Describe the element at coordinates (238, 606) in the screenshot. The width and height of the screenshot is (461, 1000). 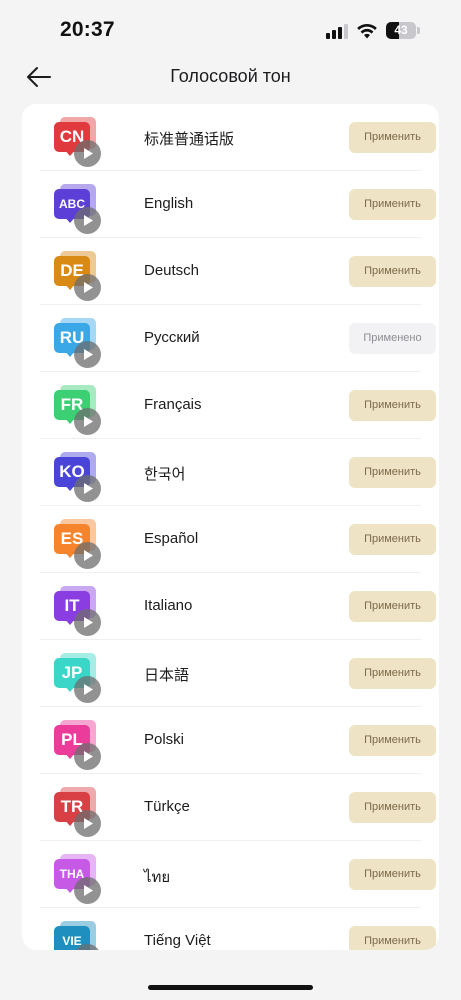
I see `language-row: IT Italiano Применить` at that location.